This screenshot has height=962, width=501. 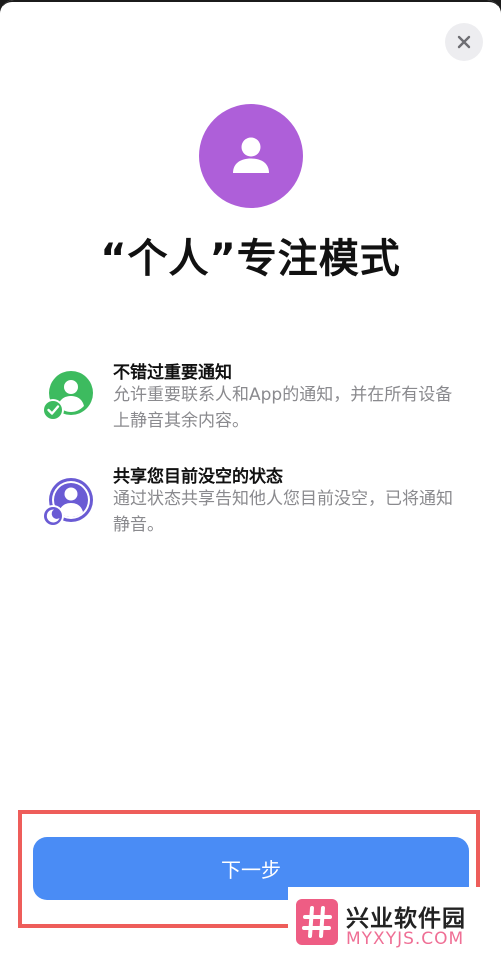 I want to click on feature-title: 不错过重要通知, so click(x=172, y=373).